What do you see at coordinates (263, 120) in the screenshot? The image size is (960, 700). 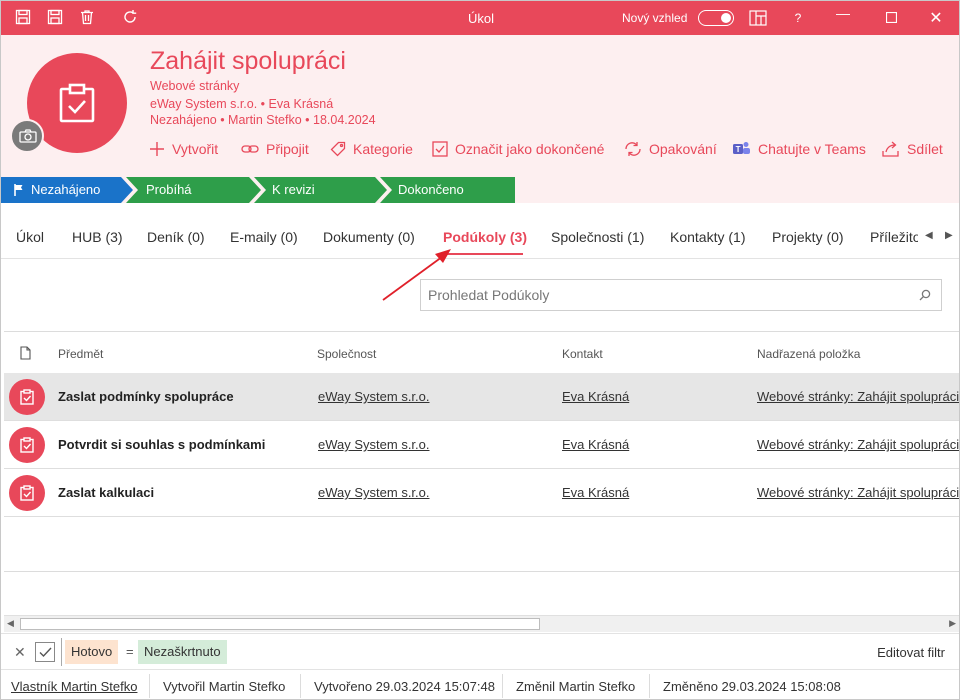 I see `status-line: Nezahájeno • Martin Stefko • 18.04.2024` at bounding box center [263, 120].